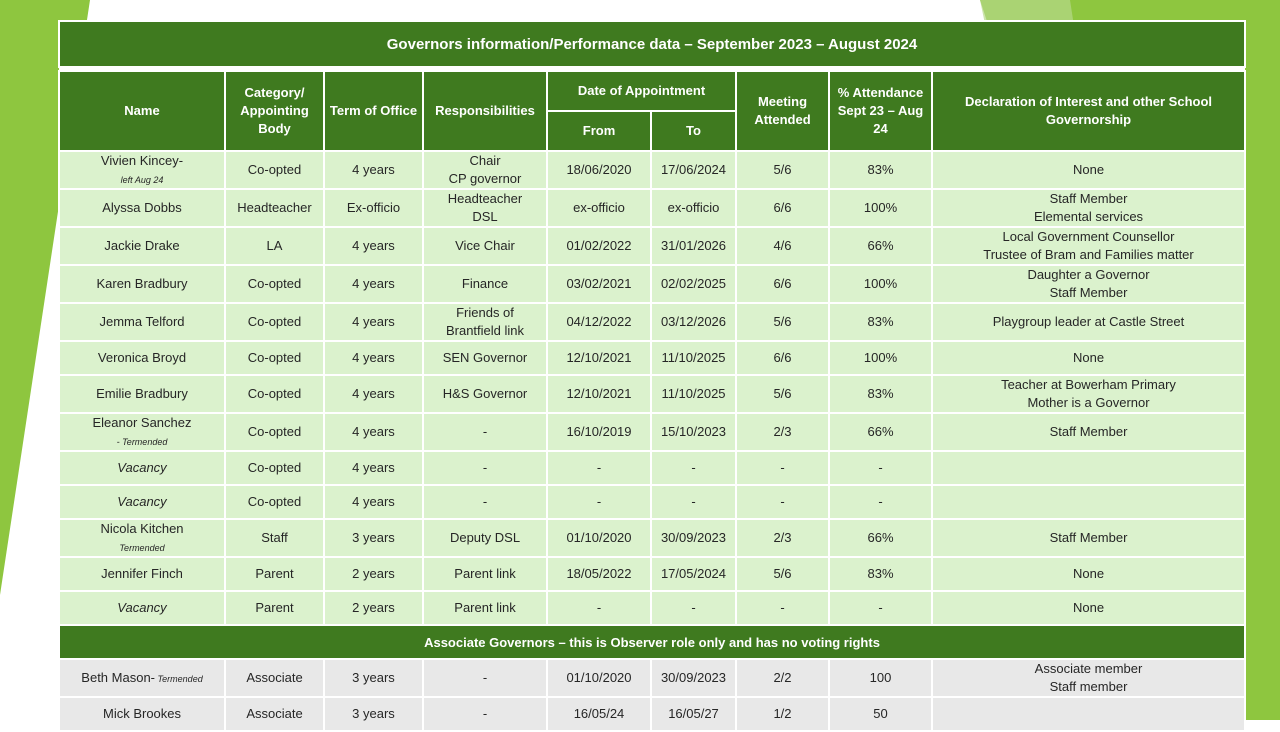 The height and width of the screenshot is (732, 1280). Describe the element at coordinates (693, 131) in the screenshot. I see `header-to: To` at that location.